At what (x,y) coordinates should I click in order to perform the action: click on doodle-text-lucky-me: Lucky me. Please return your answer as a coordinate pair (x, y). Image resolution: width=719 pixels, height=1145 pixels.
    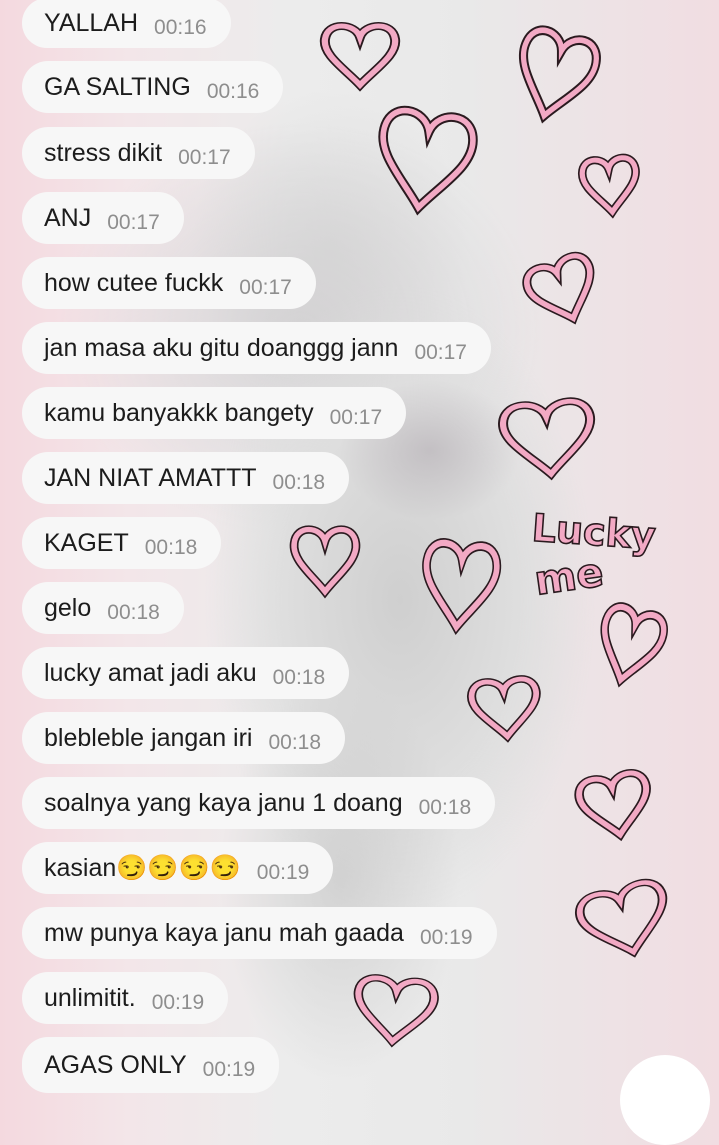
    Looking at the image, I should click on (594, 555).